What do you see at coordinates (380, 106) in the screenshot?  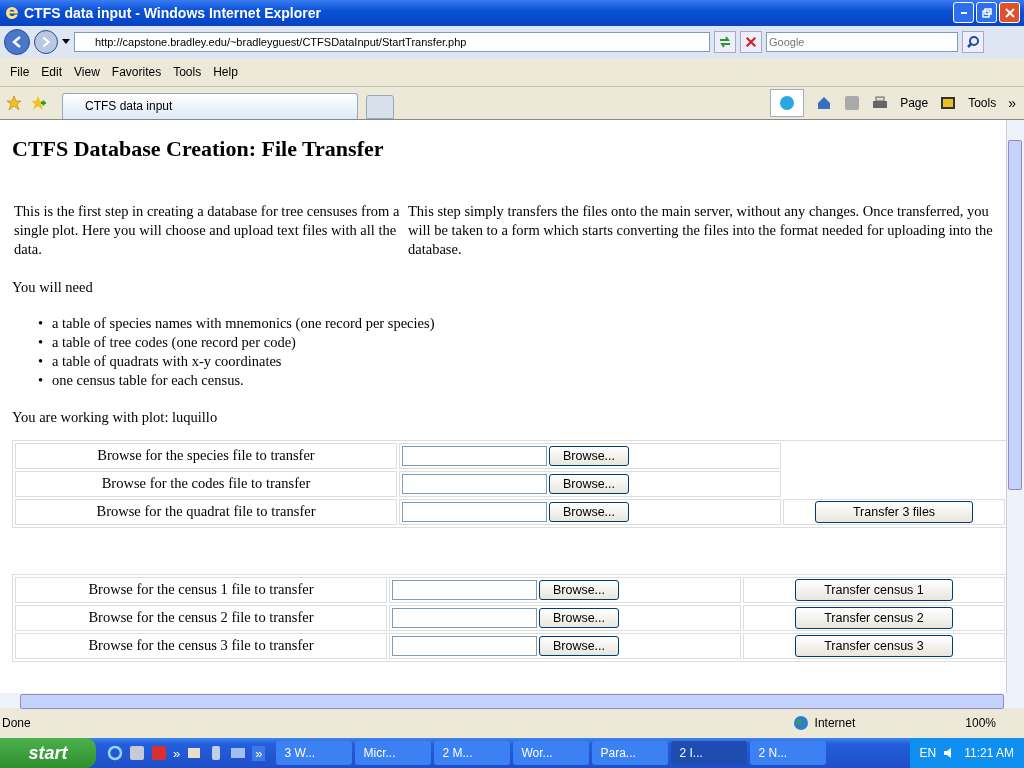 I see `new-tab-button` at bounding box center [380, 106].